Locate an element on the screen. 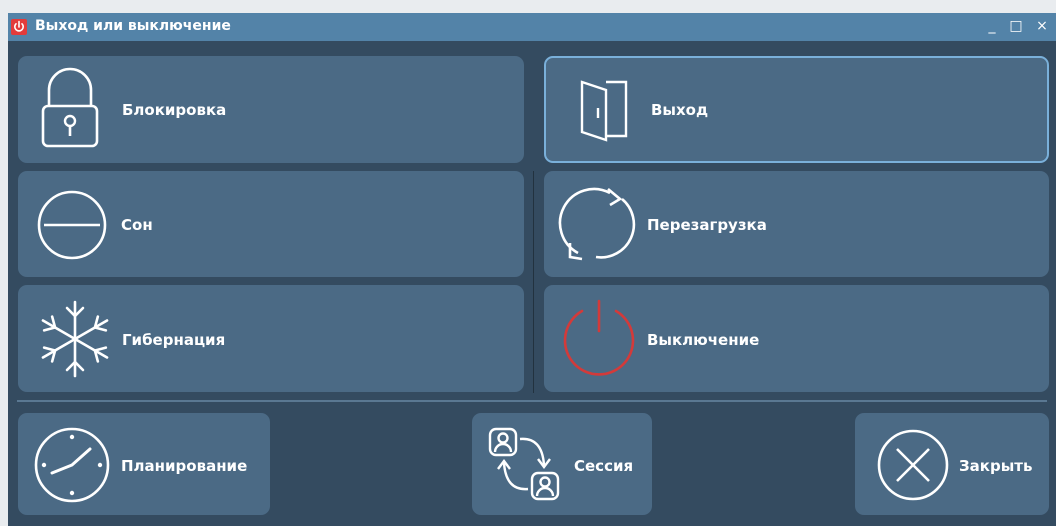 Image resolution: width=1056 pixels, height=526 pixels. door-exit-icon is located at coordinates (604, 111).